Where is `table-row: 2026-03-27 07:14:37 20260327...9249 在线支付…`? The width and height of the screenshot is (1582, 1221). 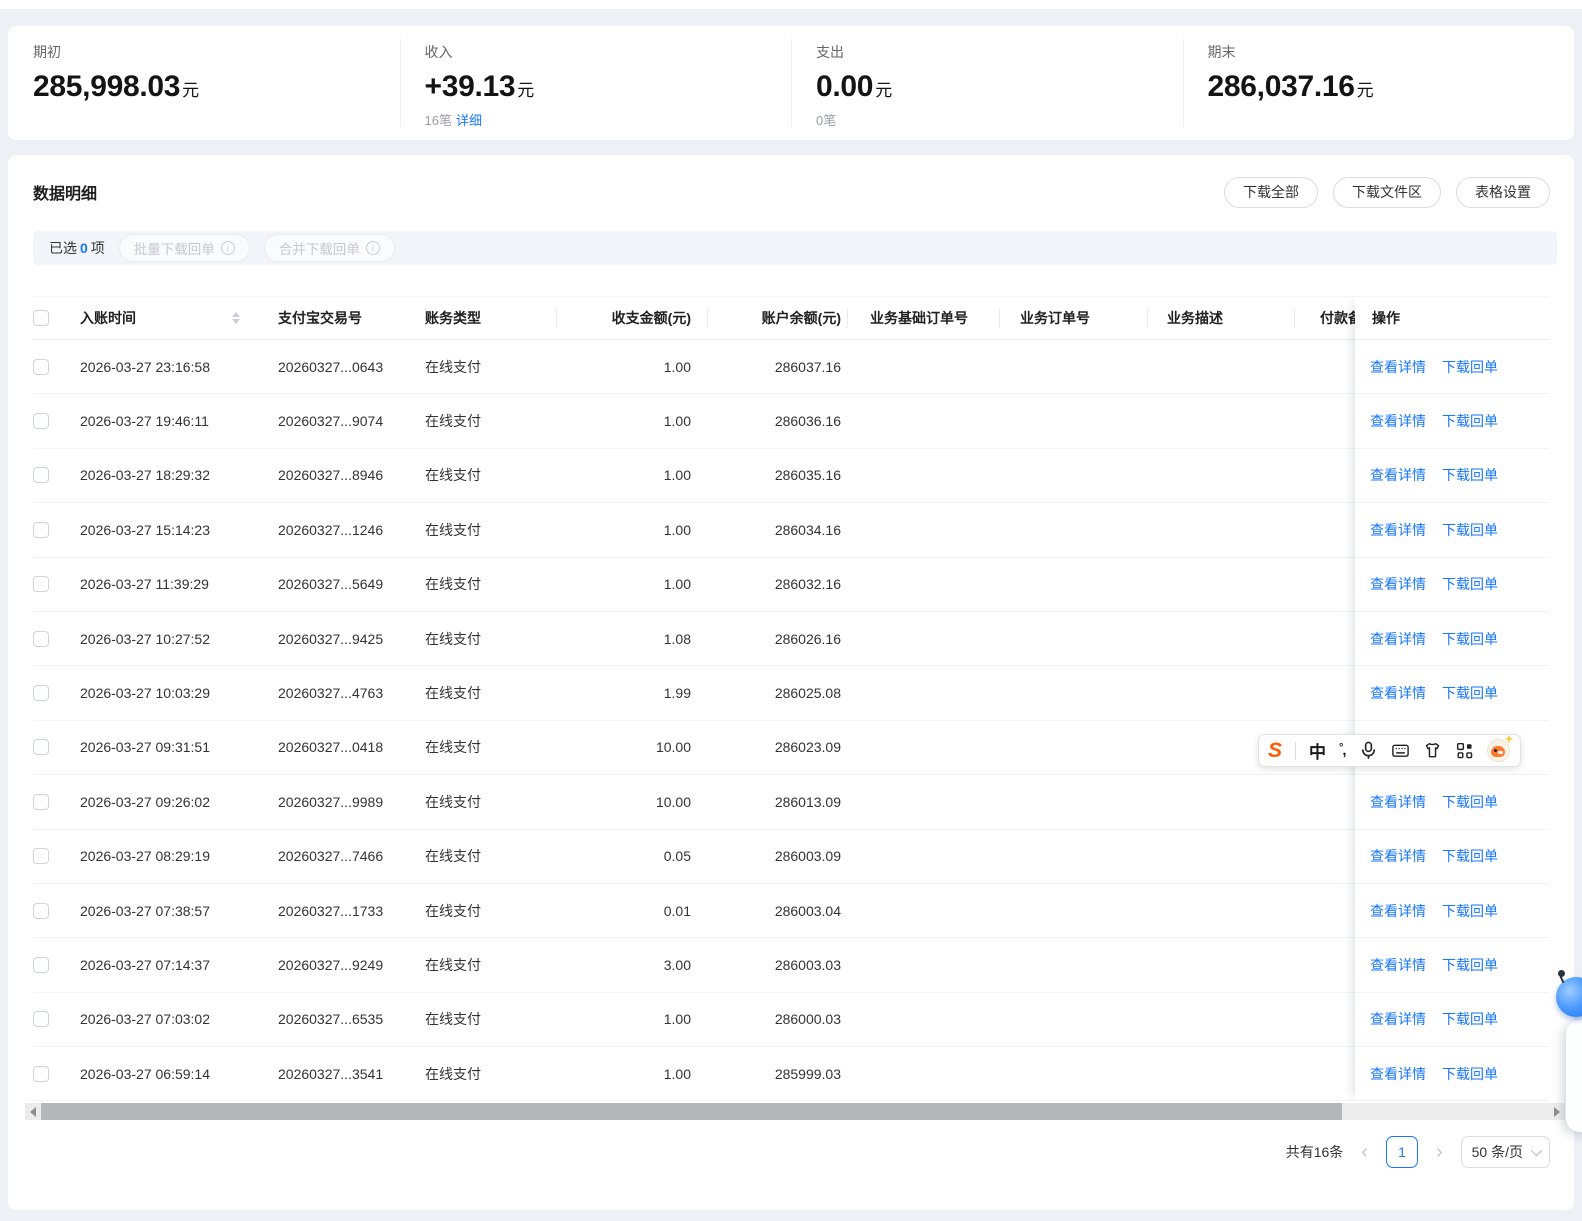 table-row: 2026-03-27 07:14:37 20260327...9249 在线支付… is located at coordinates (791, 965).